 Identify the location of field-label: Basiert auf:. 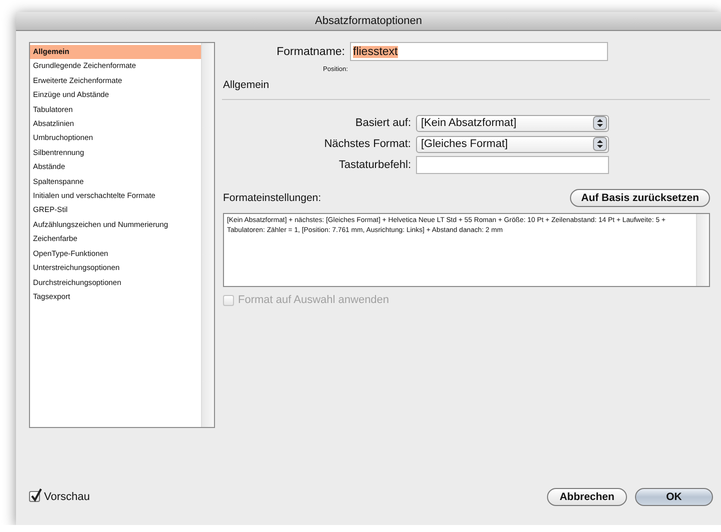
(382, 123).